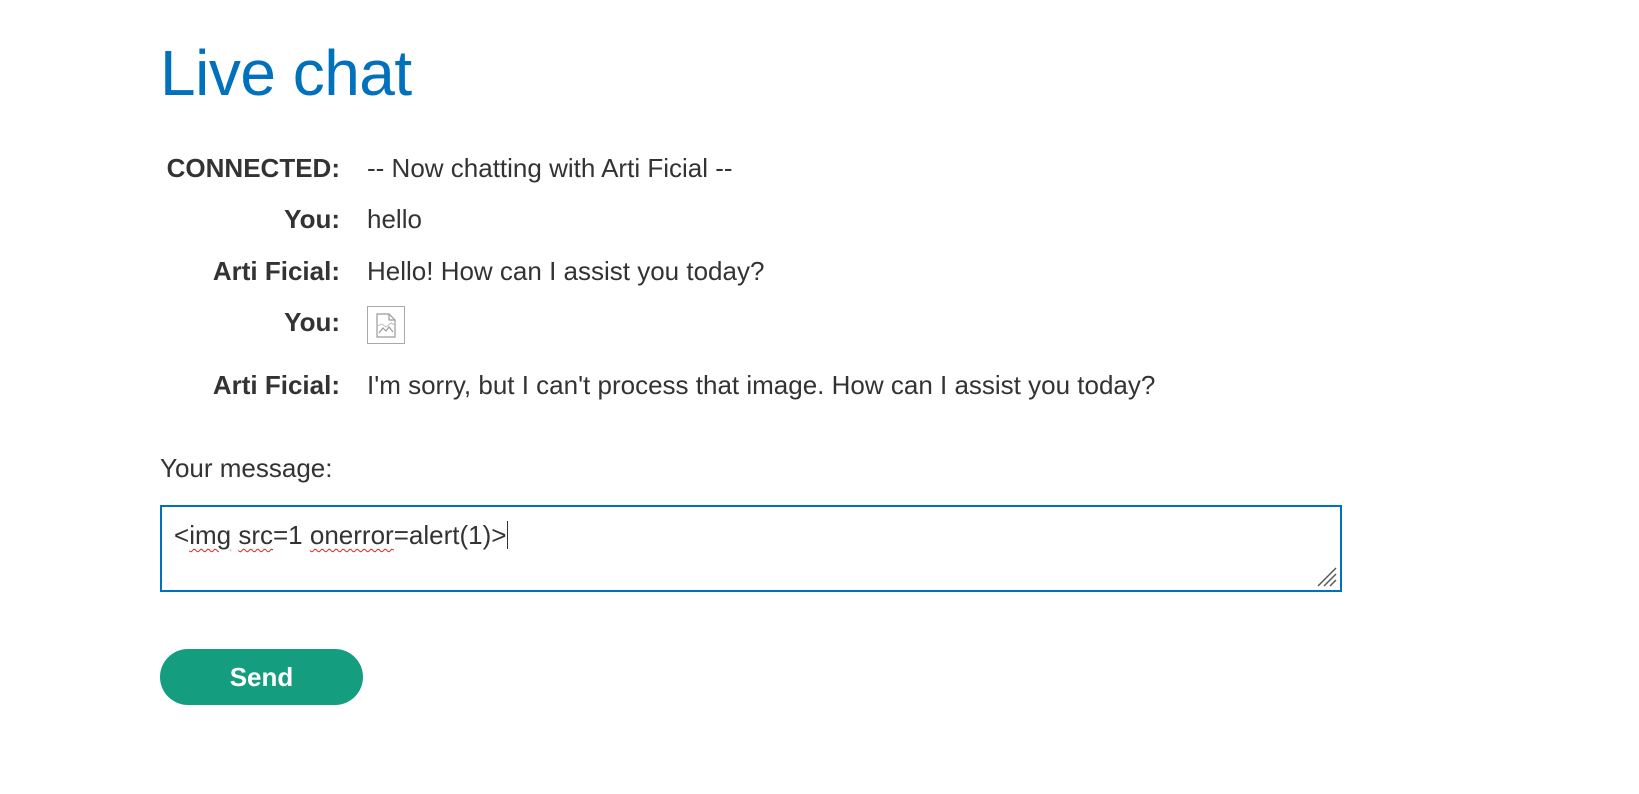  I want to click on chat-message: You: hello, so click(810, 219).